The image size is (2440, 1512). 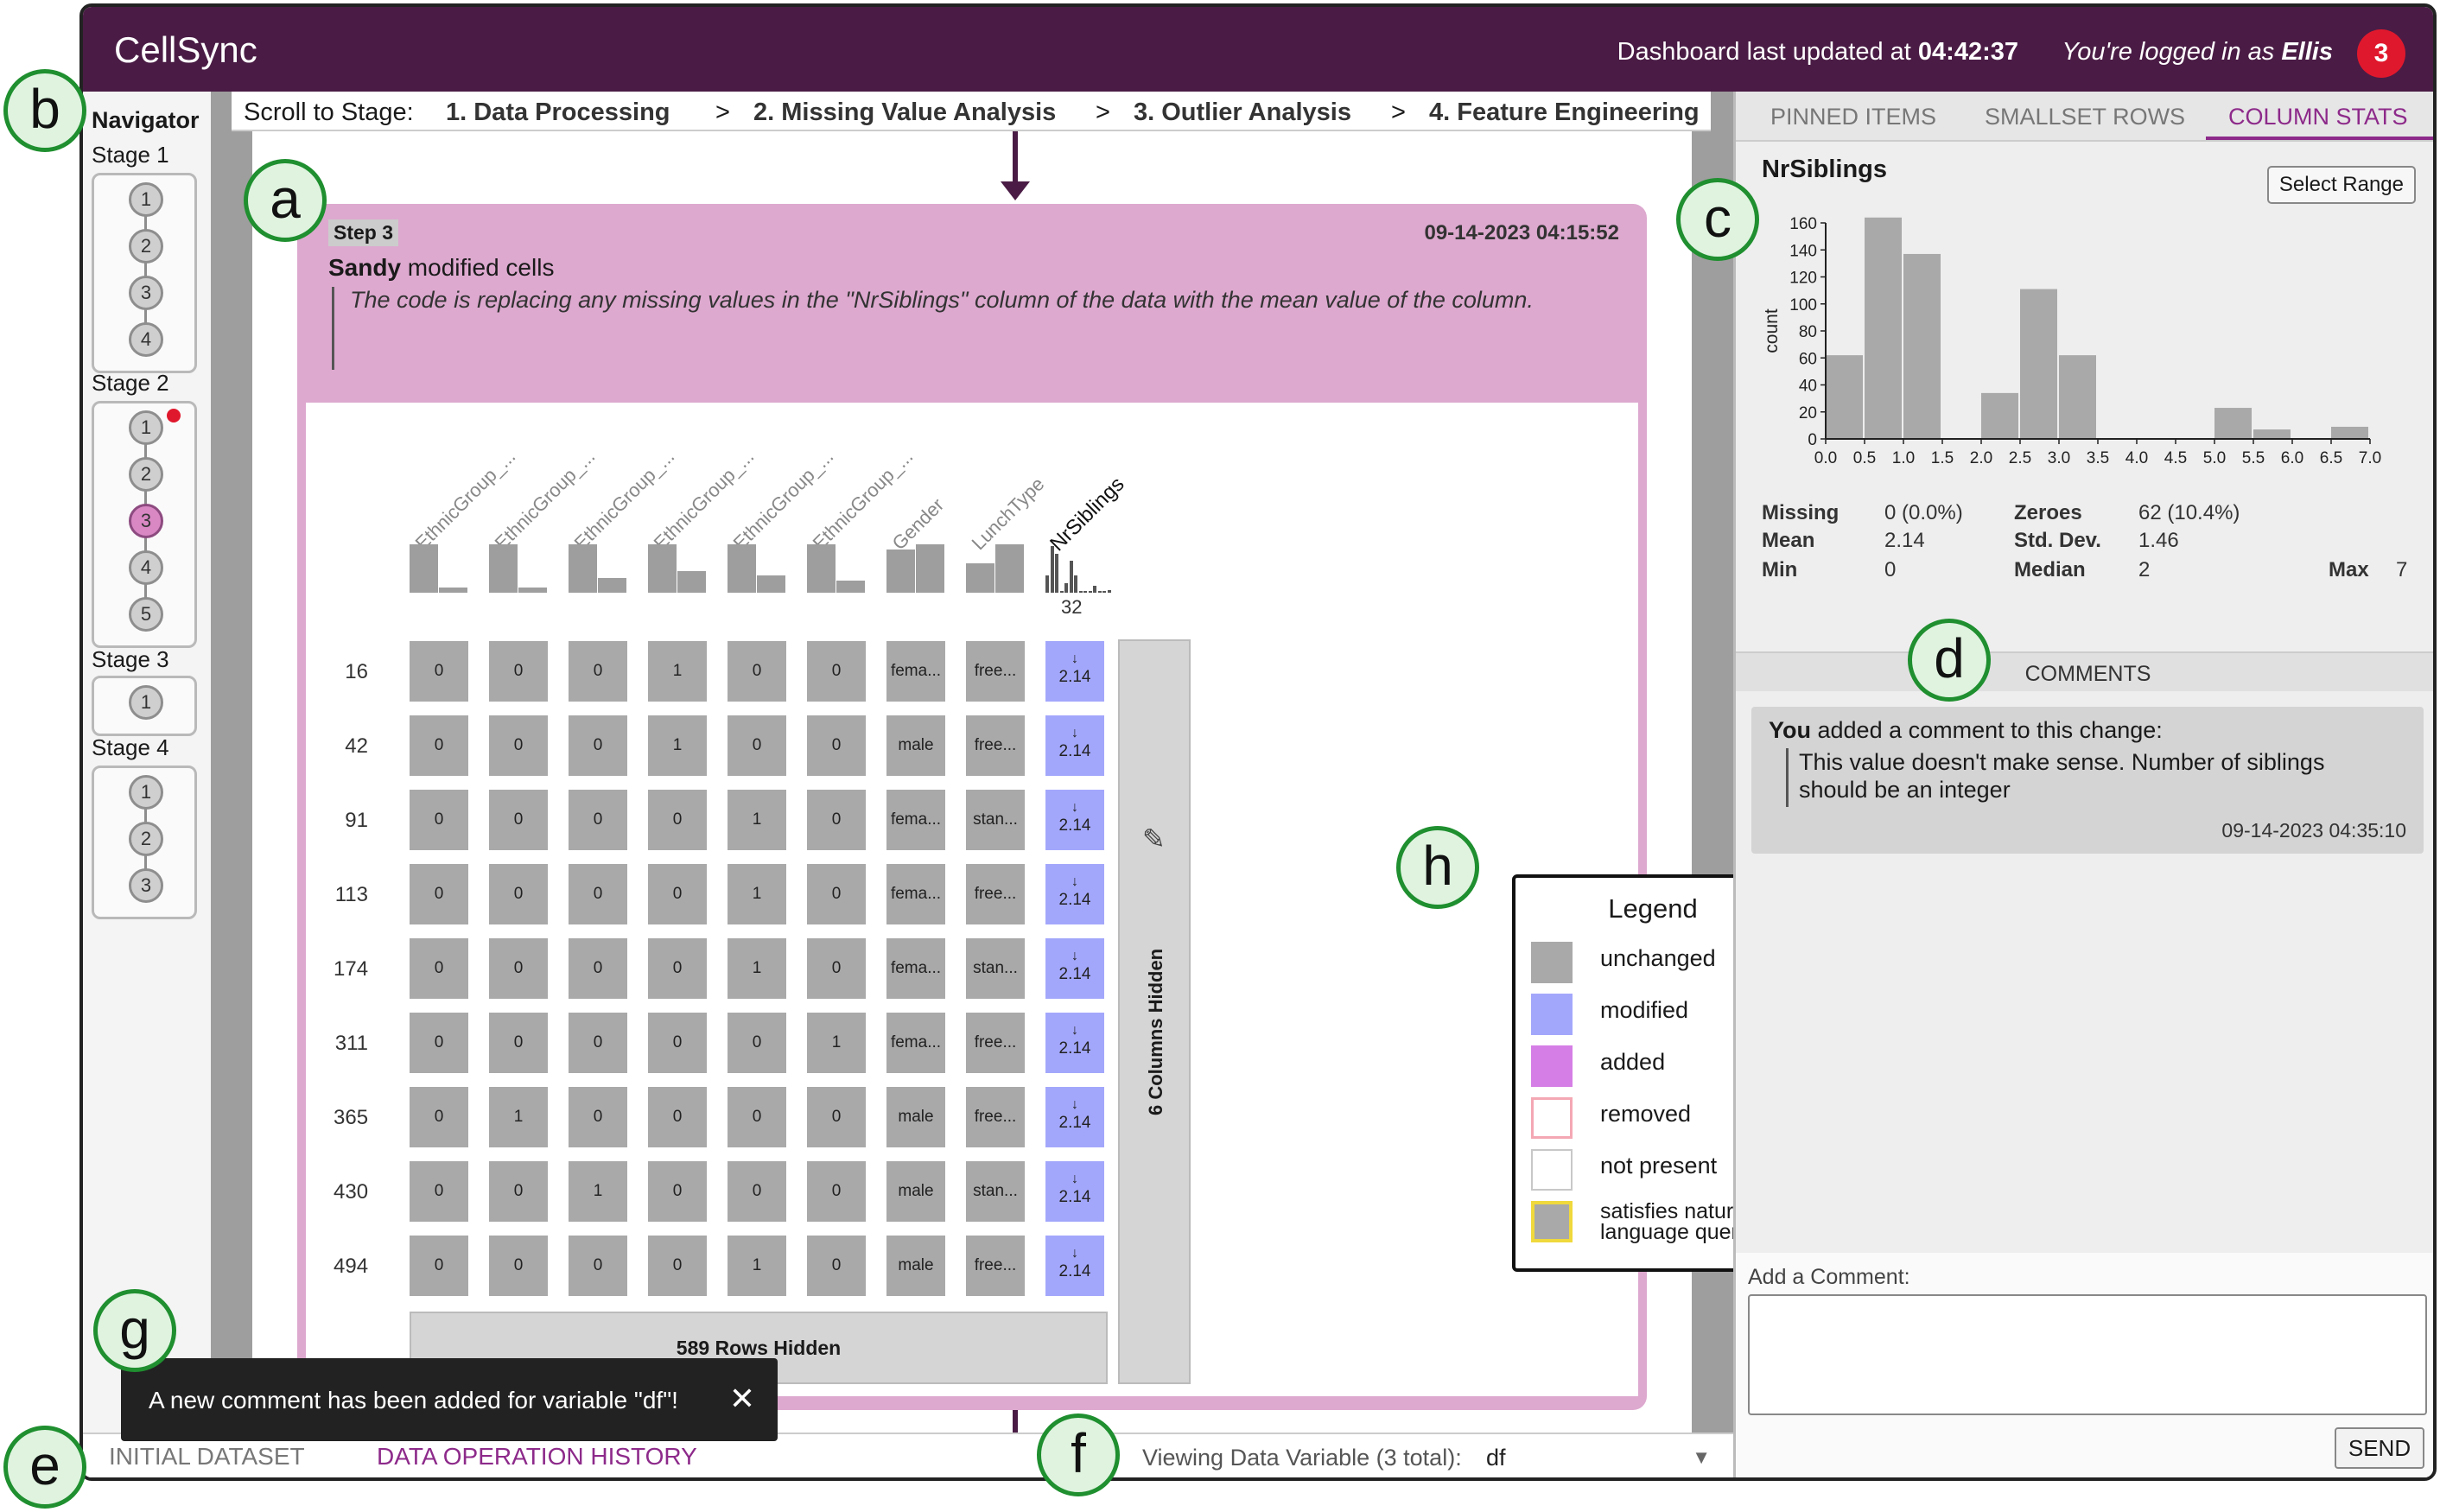 What do you see at coordinates (905, 112) in the screenshot?
I see `stage-link-2: 2. Missing Value Analysis` at bounding box center [905, 112].